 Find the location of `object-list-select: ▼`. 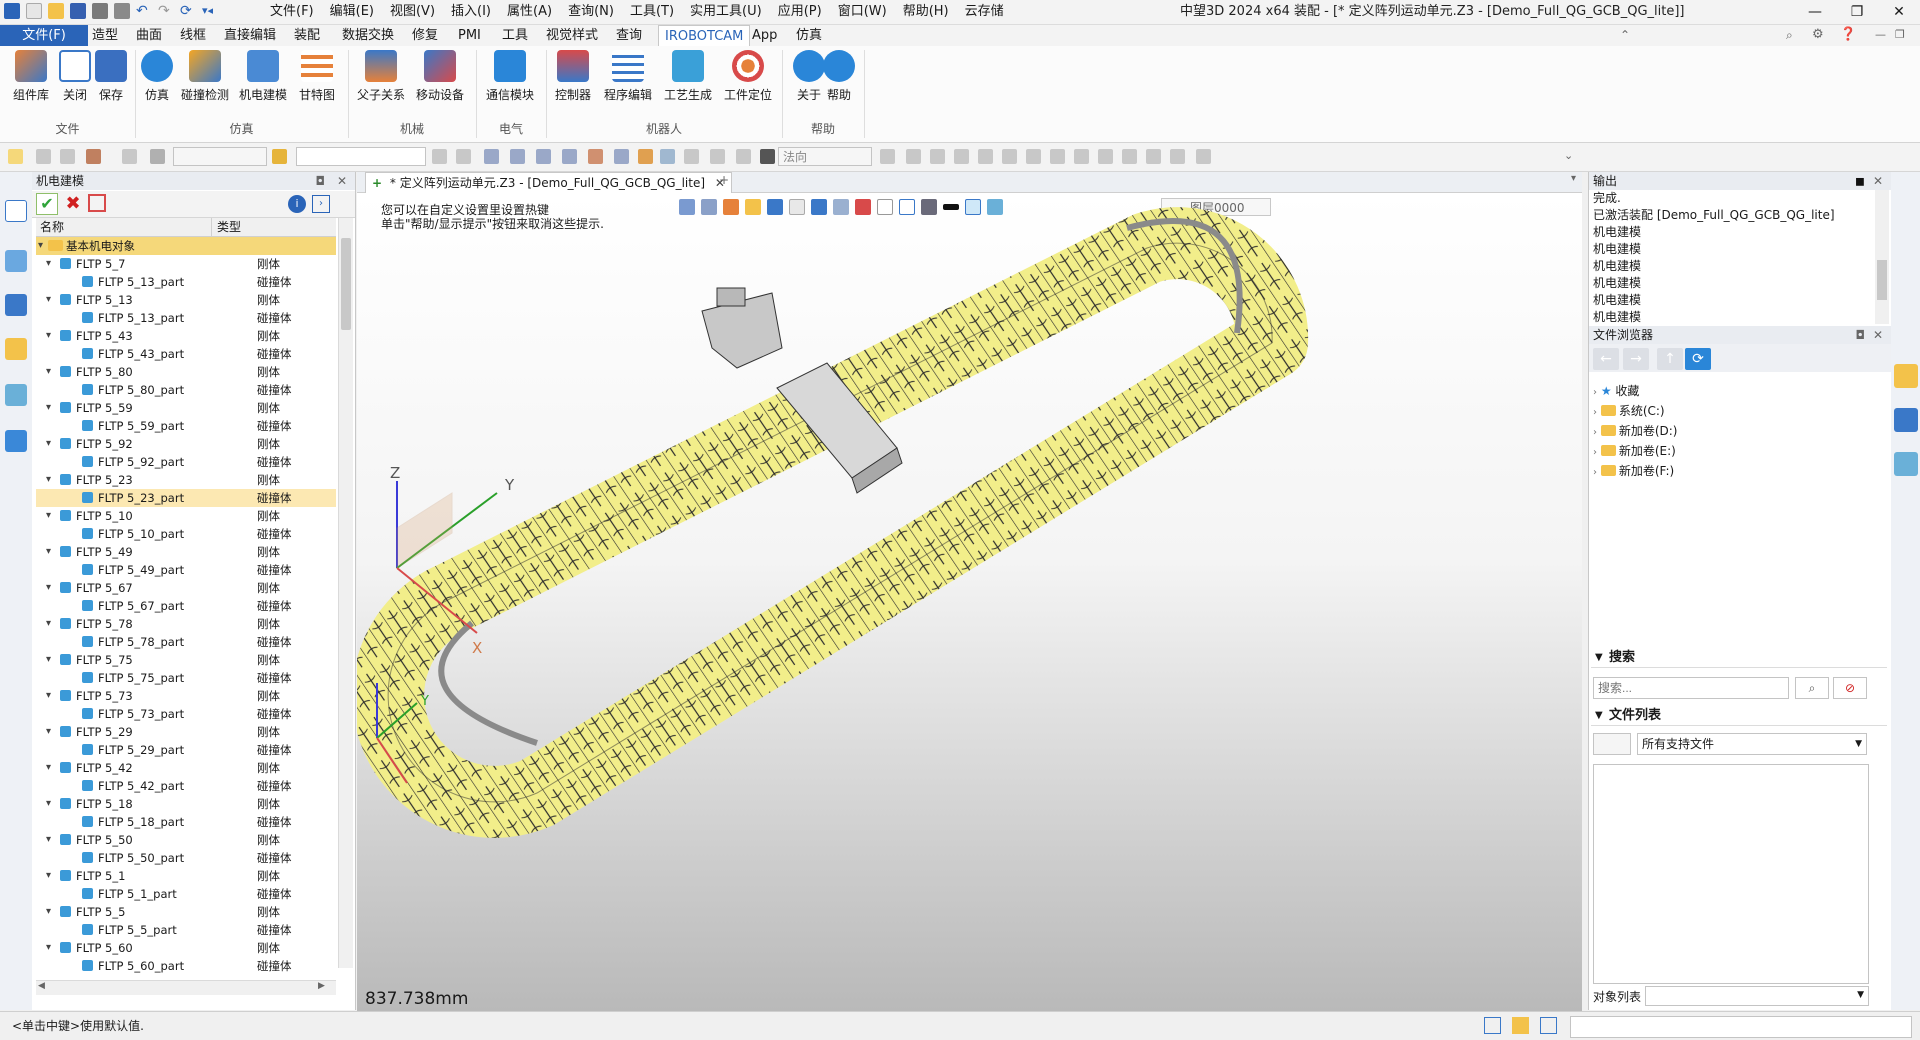

object-list-select: ▼ is located at coordinates (1757, 996).